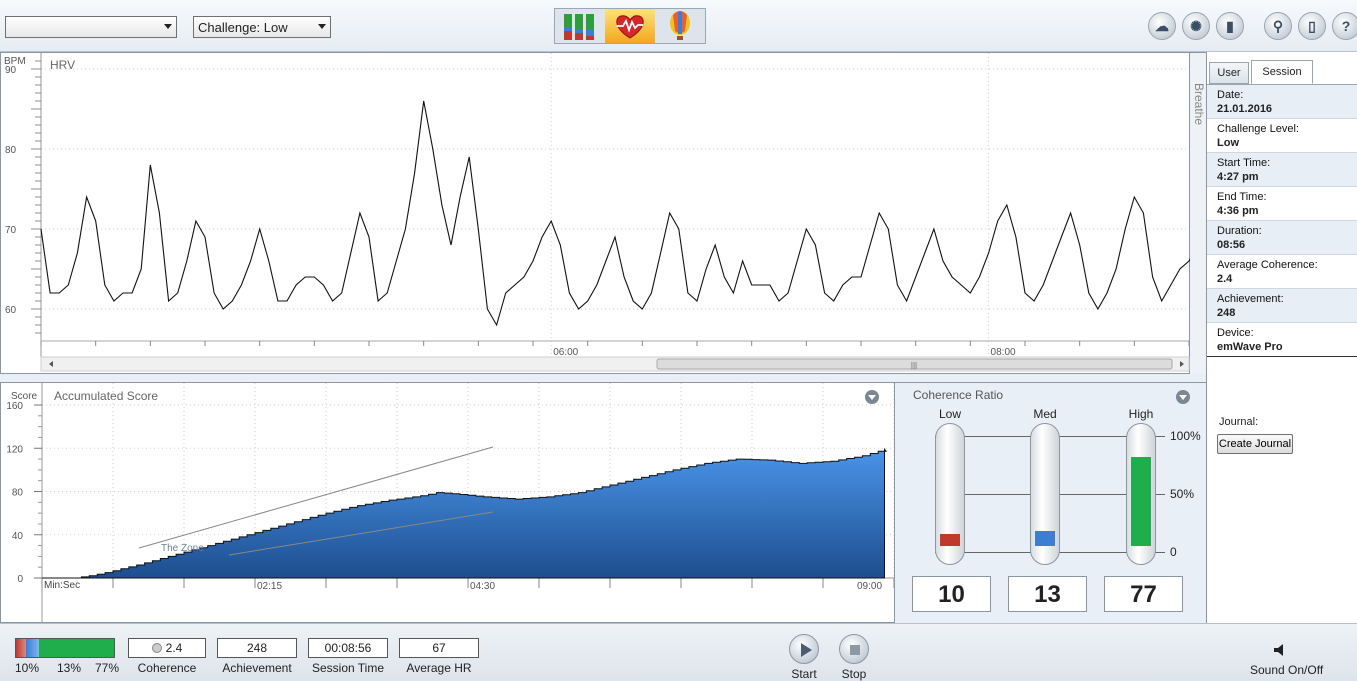  What do you see at coordinates (11, 230) in the screenshot?
I see `hrv-y-tick-label: 70` at bounding box center [11, 230].